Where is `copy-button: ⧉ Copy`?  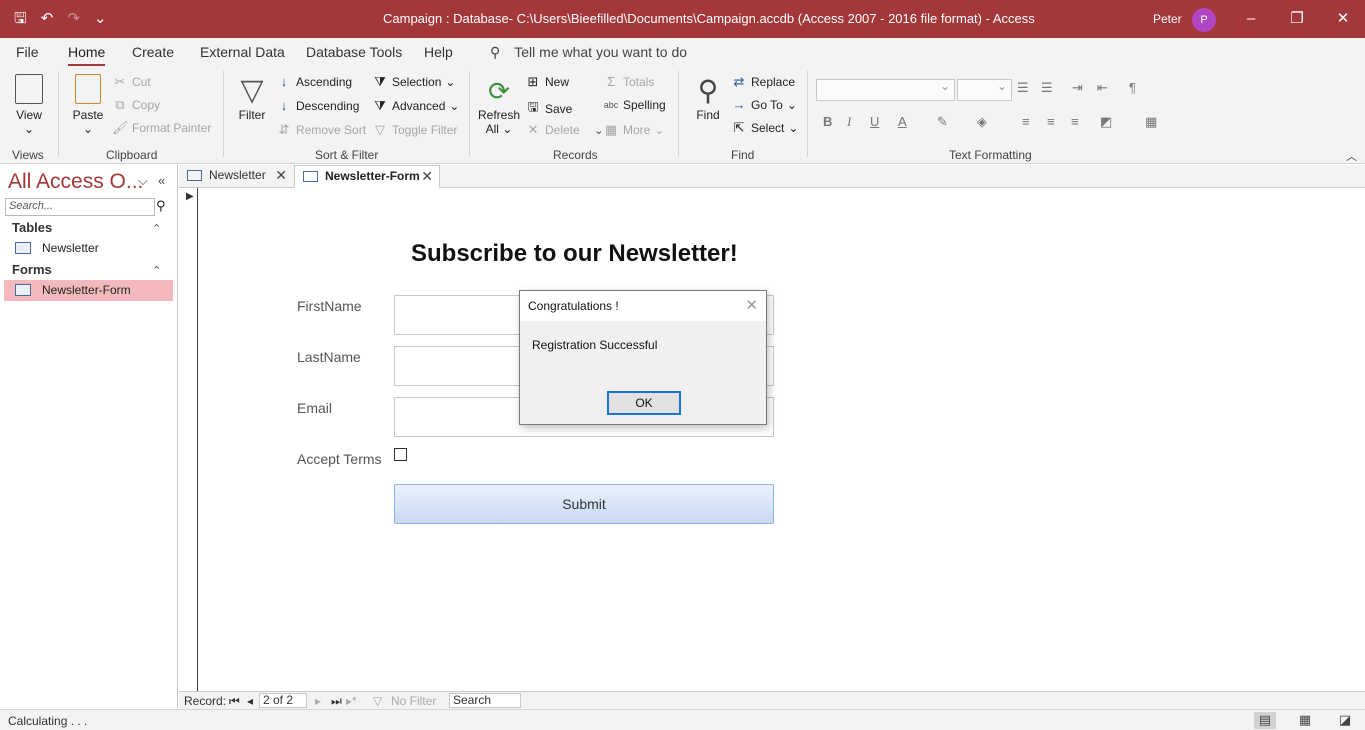 copy-button: ⧉ Copy is located at coordinates (136, 105).